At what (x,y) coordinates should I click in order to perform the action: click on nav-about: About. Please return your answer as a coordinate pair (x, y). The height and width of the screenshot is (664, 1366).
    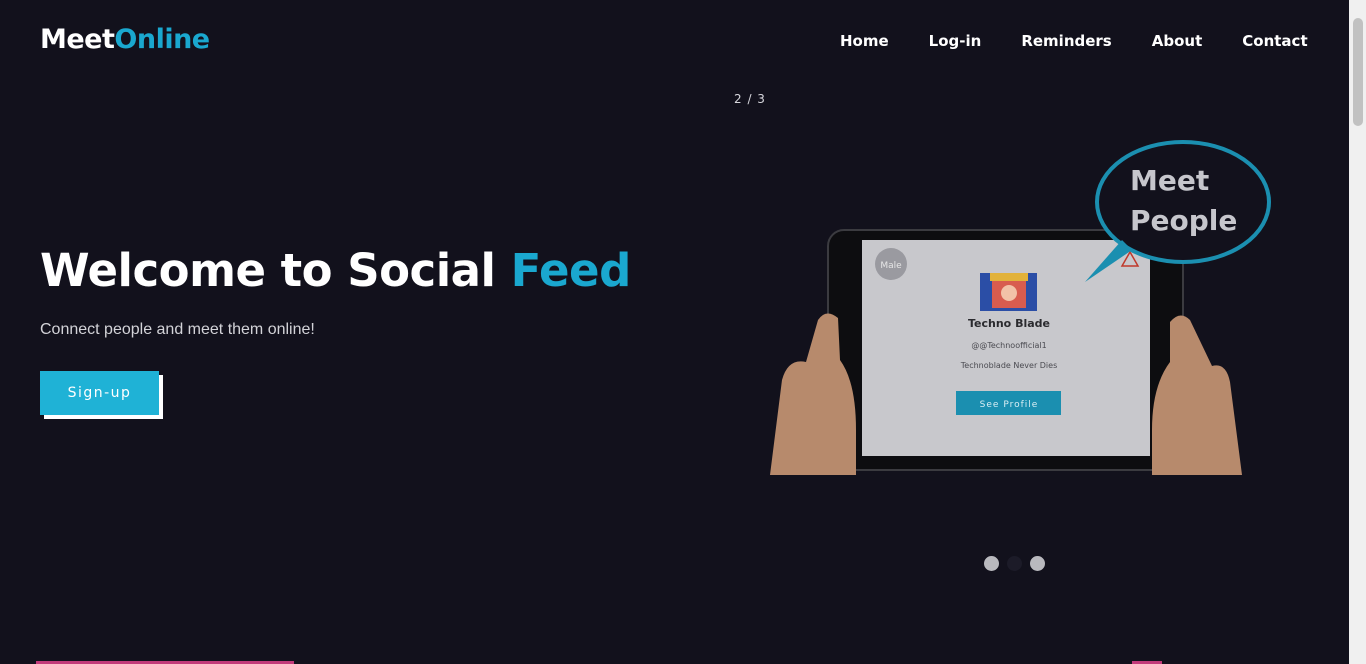
    Looking at the image, I should click on (1177, 41).